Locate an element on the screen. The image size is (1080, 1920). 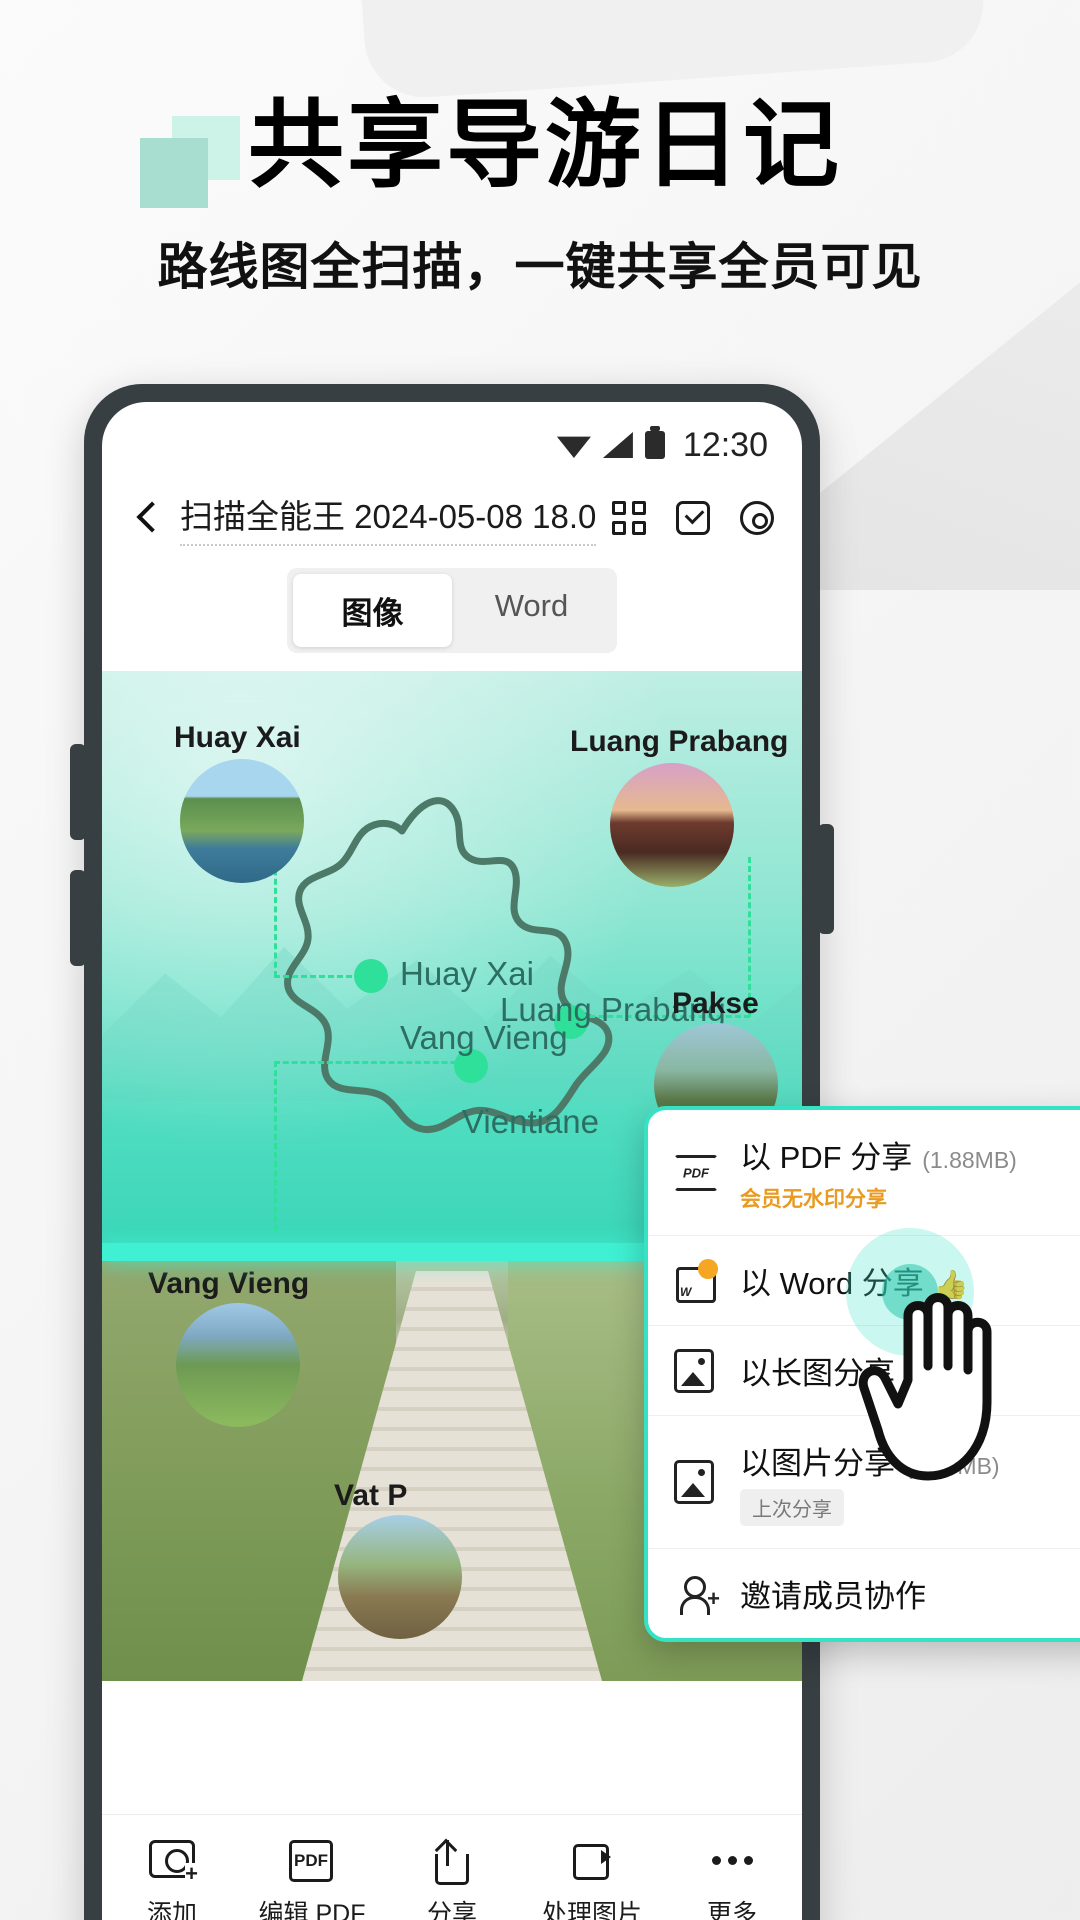
checkbox-select-icon is located at coordinates (693, 518).